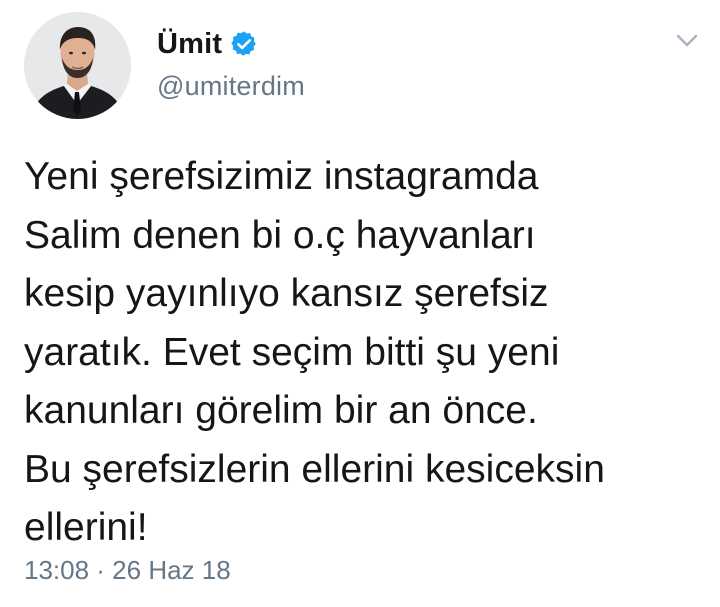 The height and width of the screenshot is (607, 720). What do you see at coordinates (127, 570) in the screenshot?
I see `tweet-timestamp: 13:08 · 26 Haz 18` at bounding box center [127, 570].